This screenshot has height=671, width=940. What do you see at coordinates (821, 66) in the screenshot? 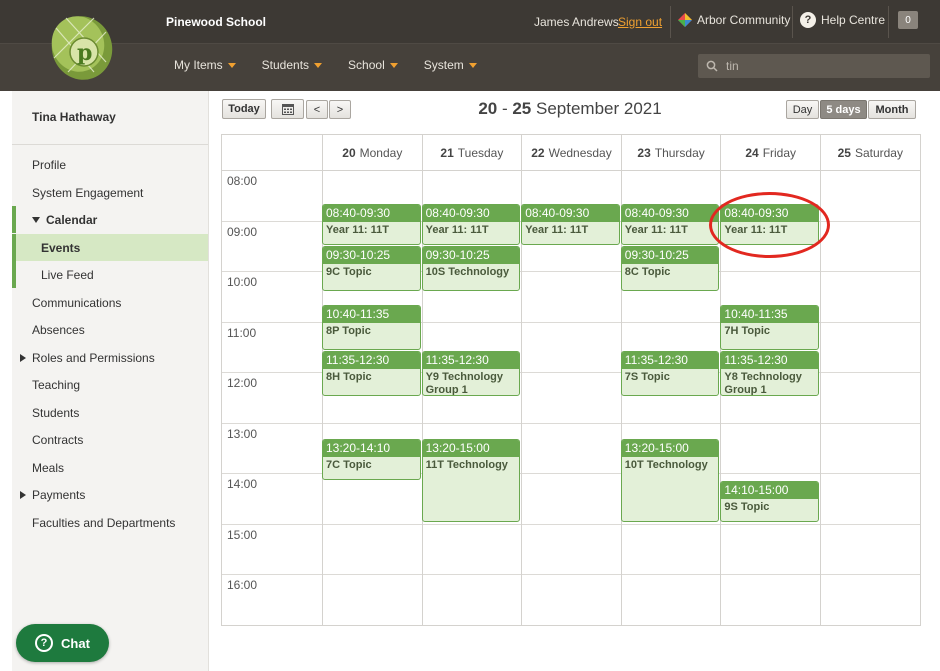
I see `search-input` at bounding box center [821, 66].